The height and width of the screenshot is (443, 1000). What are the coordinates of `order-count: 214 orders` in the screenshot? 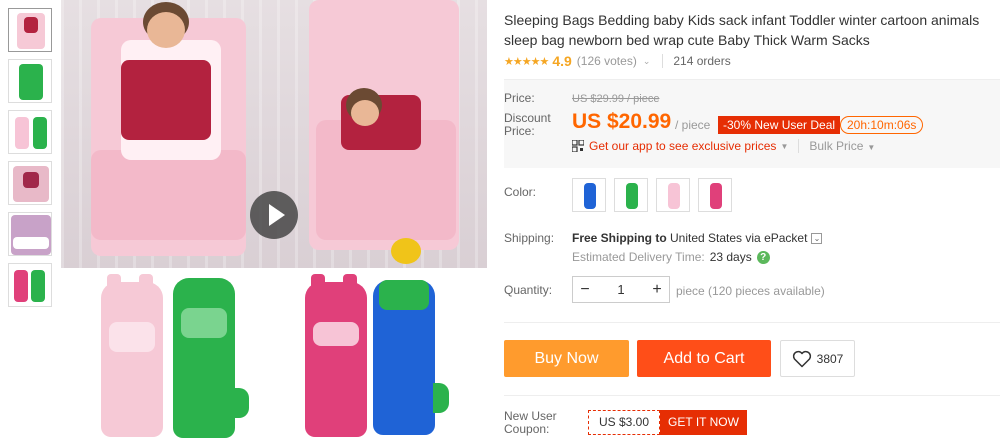 It's located at (702, 61).